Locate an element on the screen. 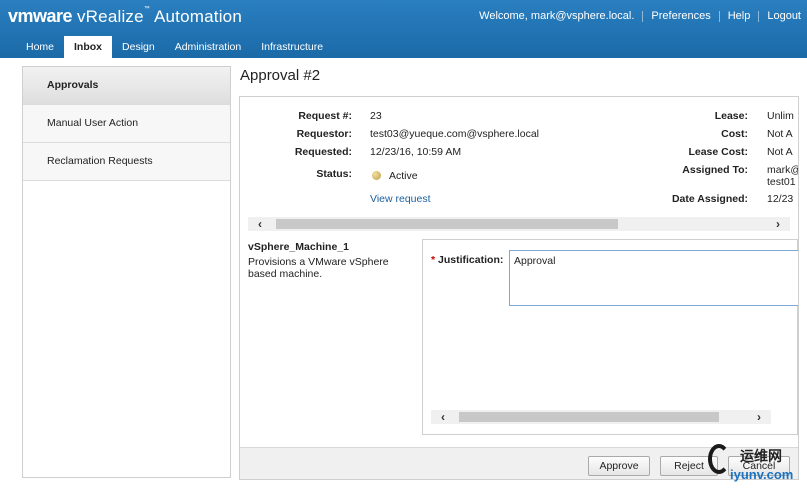  tab-infrastructure: Infrastructure is located at coordinates (292, 47).